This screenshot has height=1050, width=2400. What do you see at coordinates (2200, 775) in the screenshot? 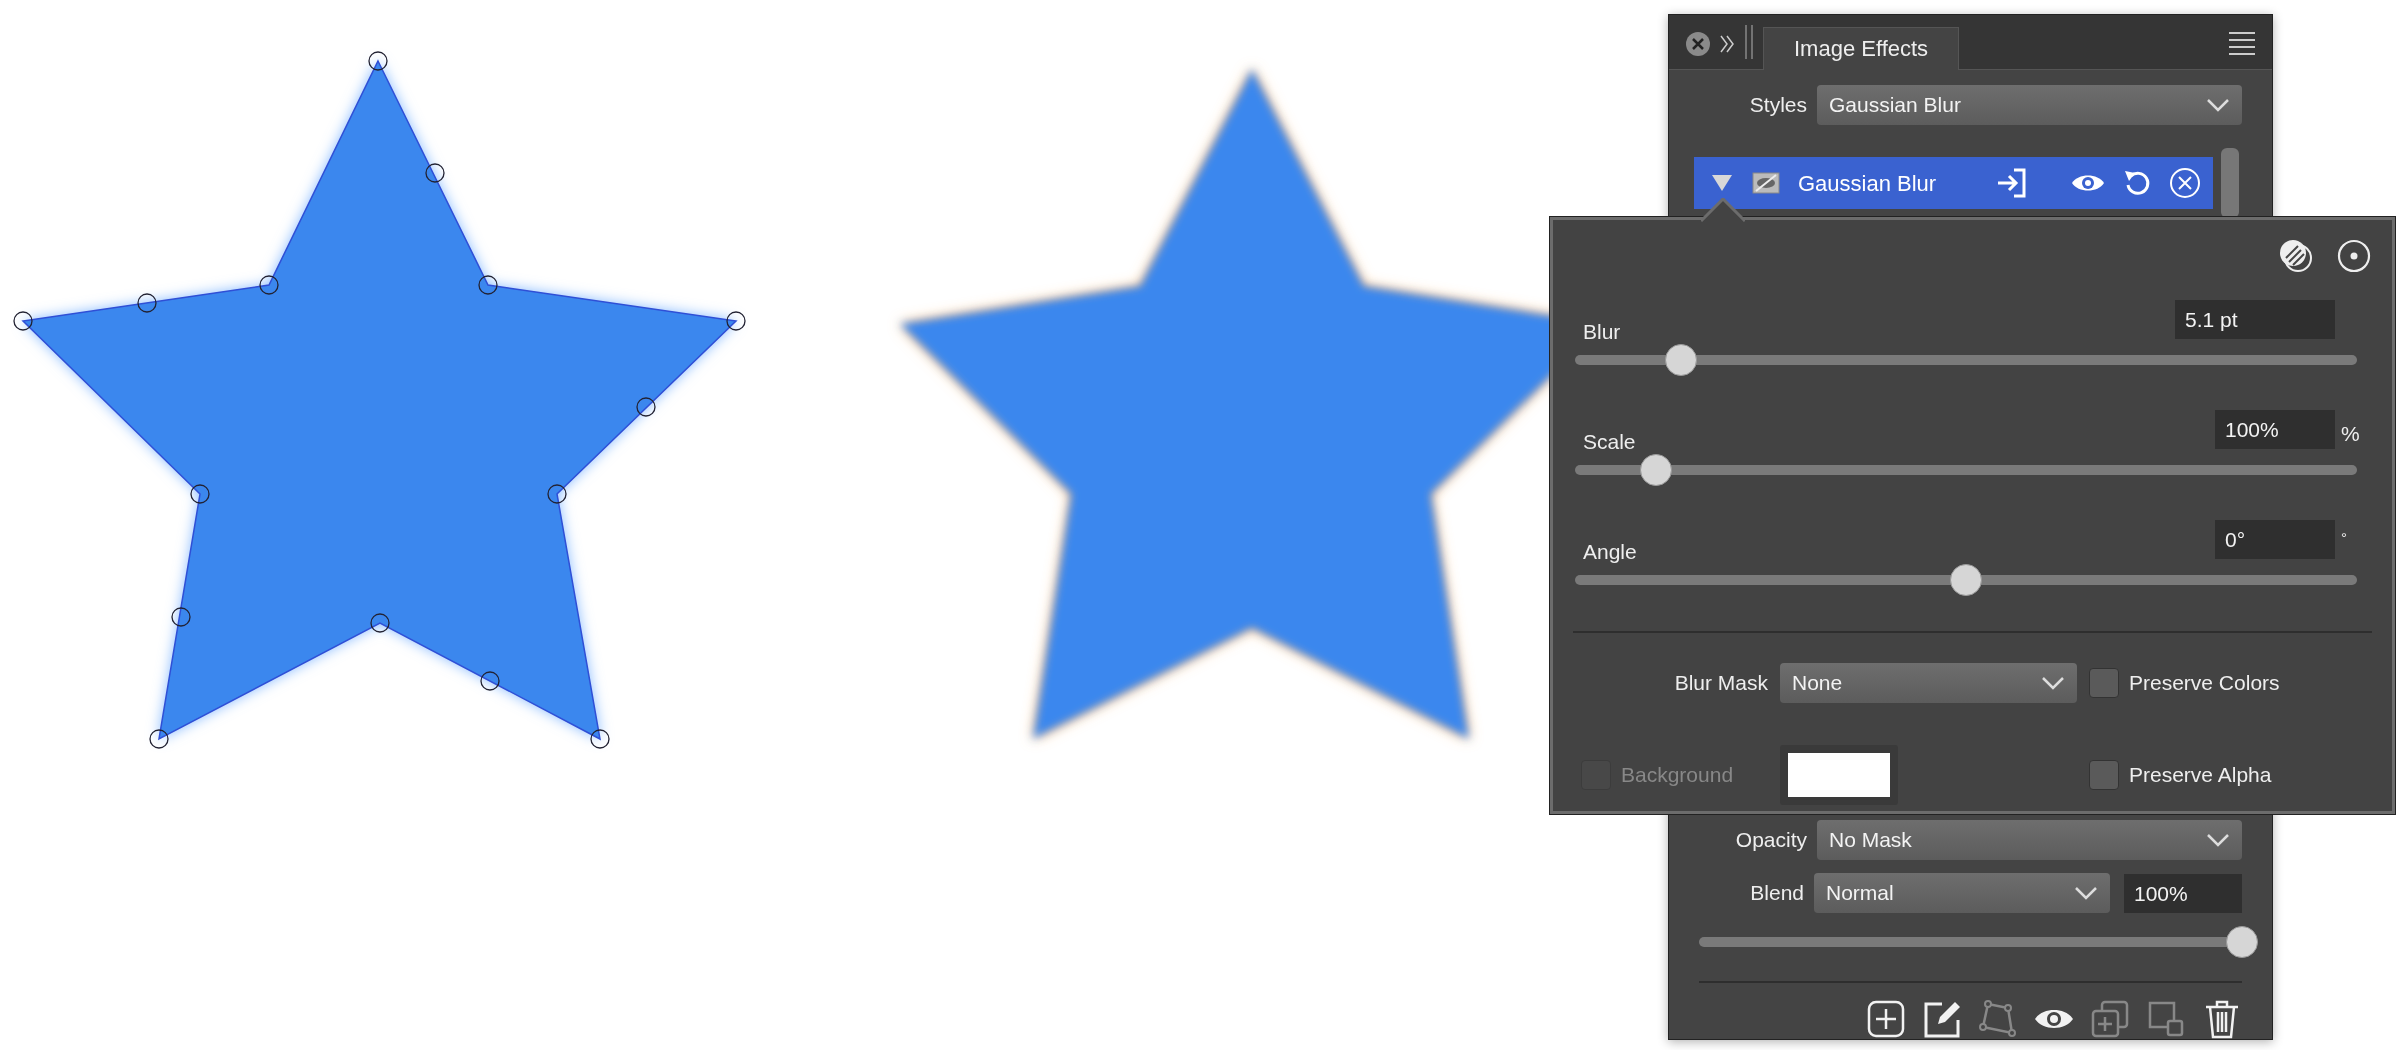
I see `checkbox-label: Preserve Alpha` at bounding box center [2200, 775].